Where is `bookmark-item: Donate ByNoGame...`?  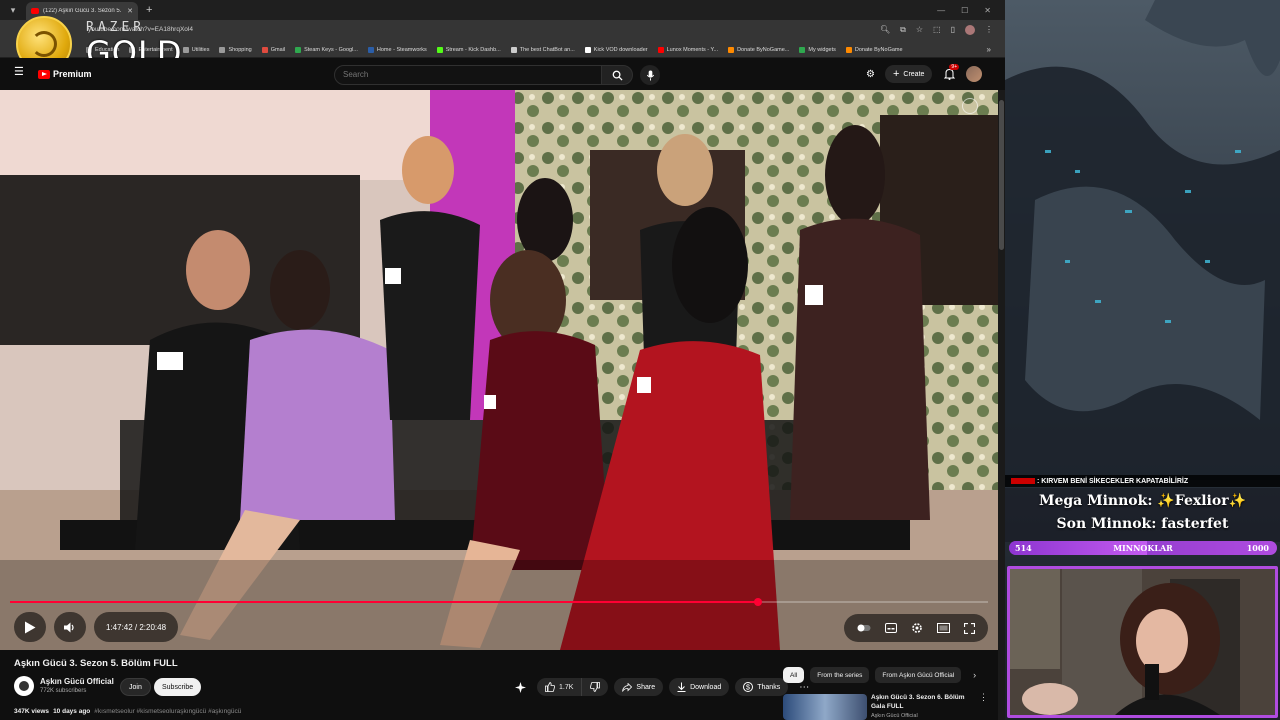
bookmark-item: Donate ByNoGame... is located at coordinates (759, 49).